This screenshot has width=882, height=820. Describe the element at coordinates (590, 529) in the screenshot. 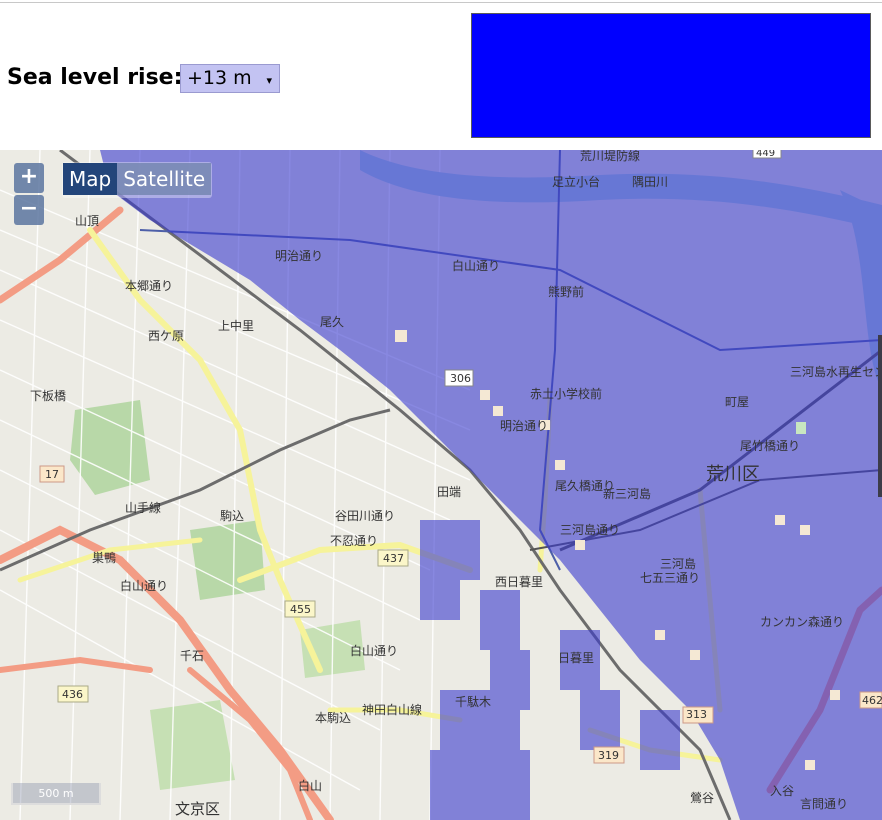

I see `map-label: 三河島通り` at that location.